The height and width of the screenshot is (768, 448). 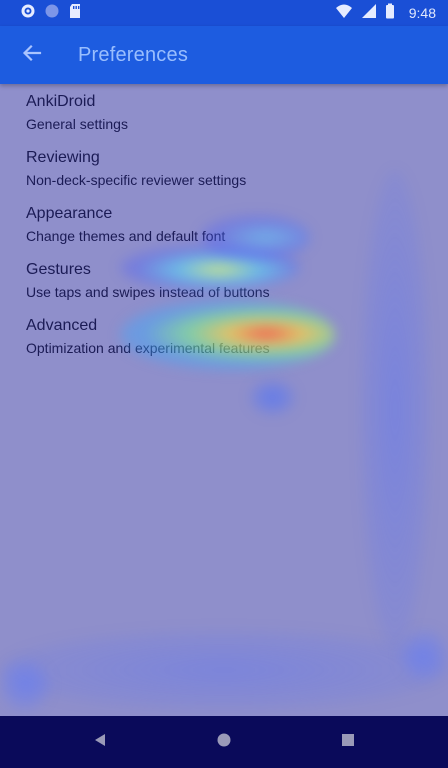 What do you see at coordinates (390, 13) in the screenshot?
I see `battery-icon` at bounding box center [390, 13].